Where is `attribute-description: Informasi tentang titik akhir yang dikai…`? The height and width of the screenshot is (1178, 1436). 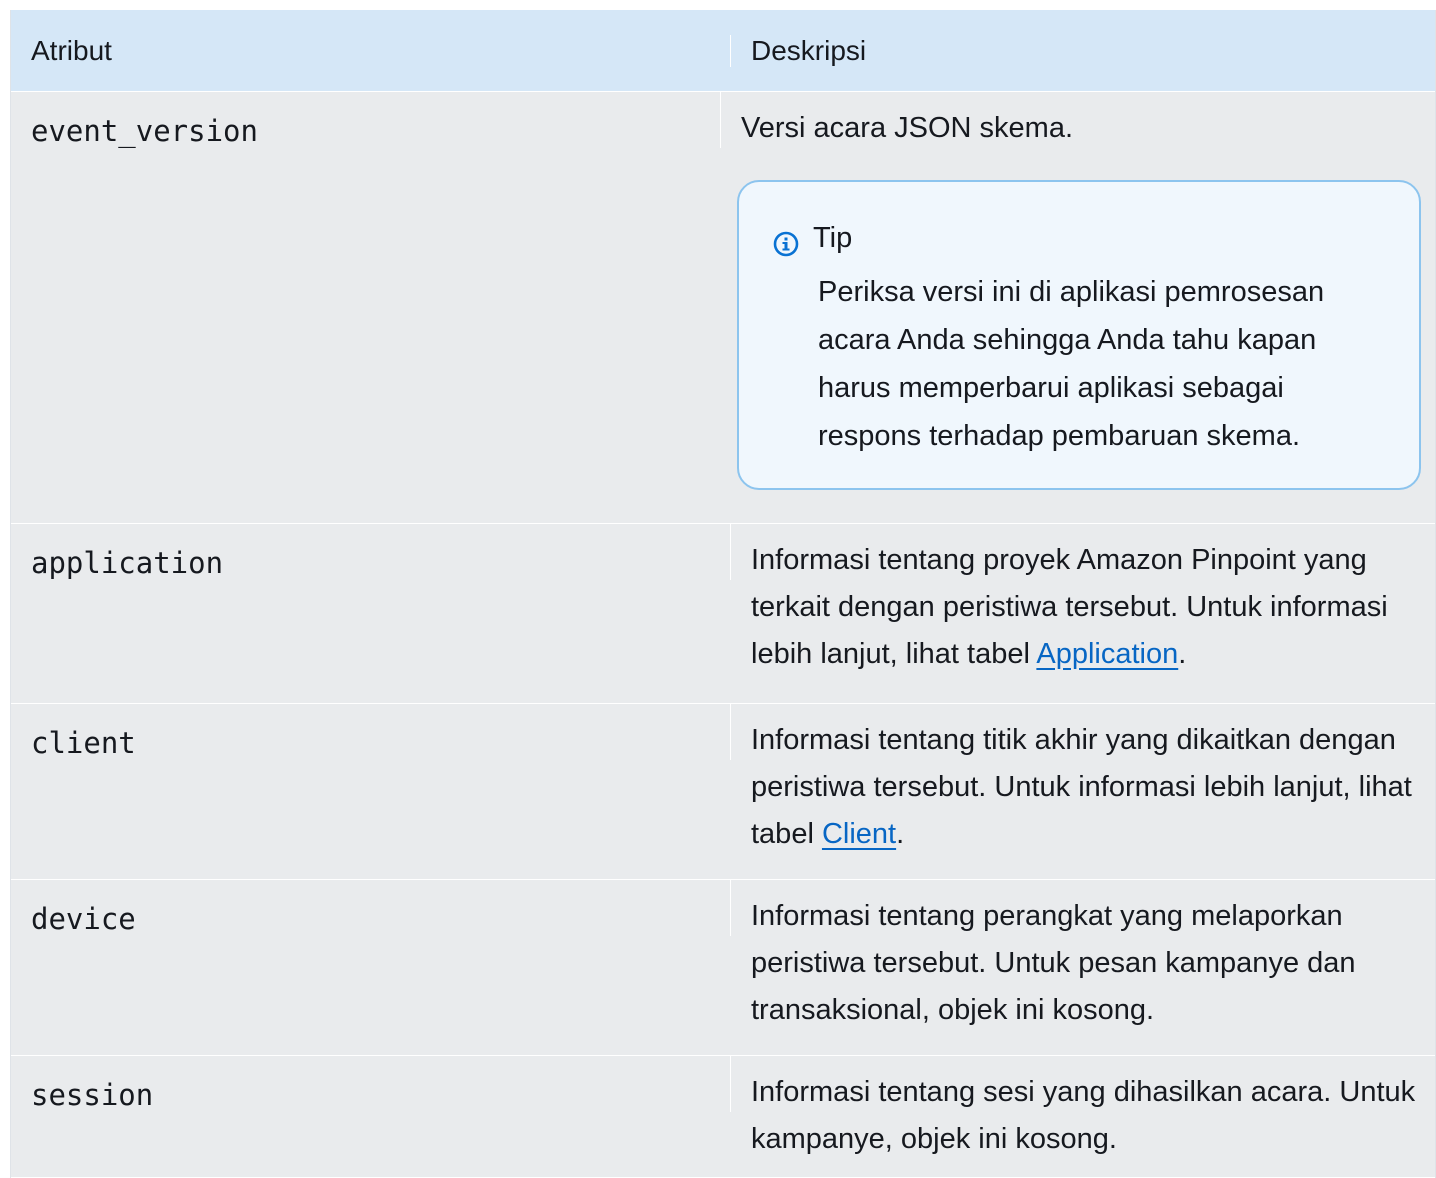
attribute-description: Informasi tentang titik akhir yang dikai… is located at coordinates (1083, 781).